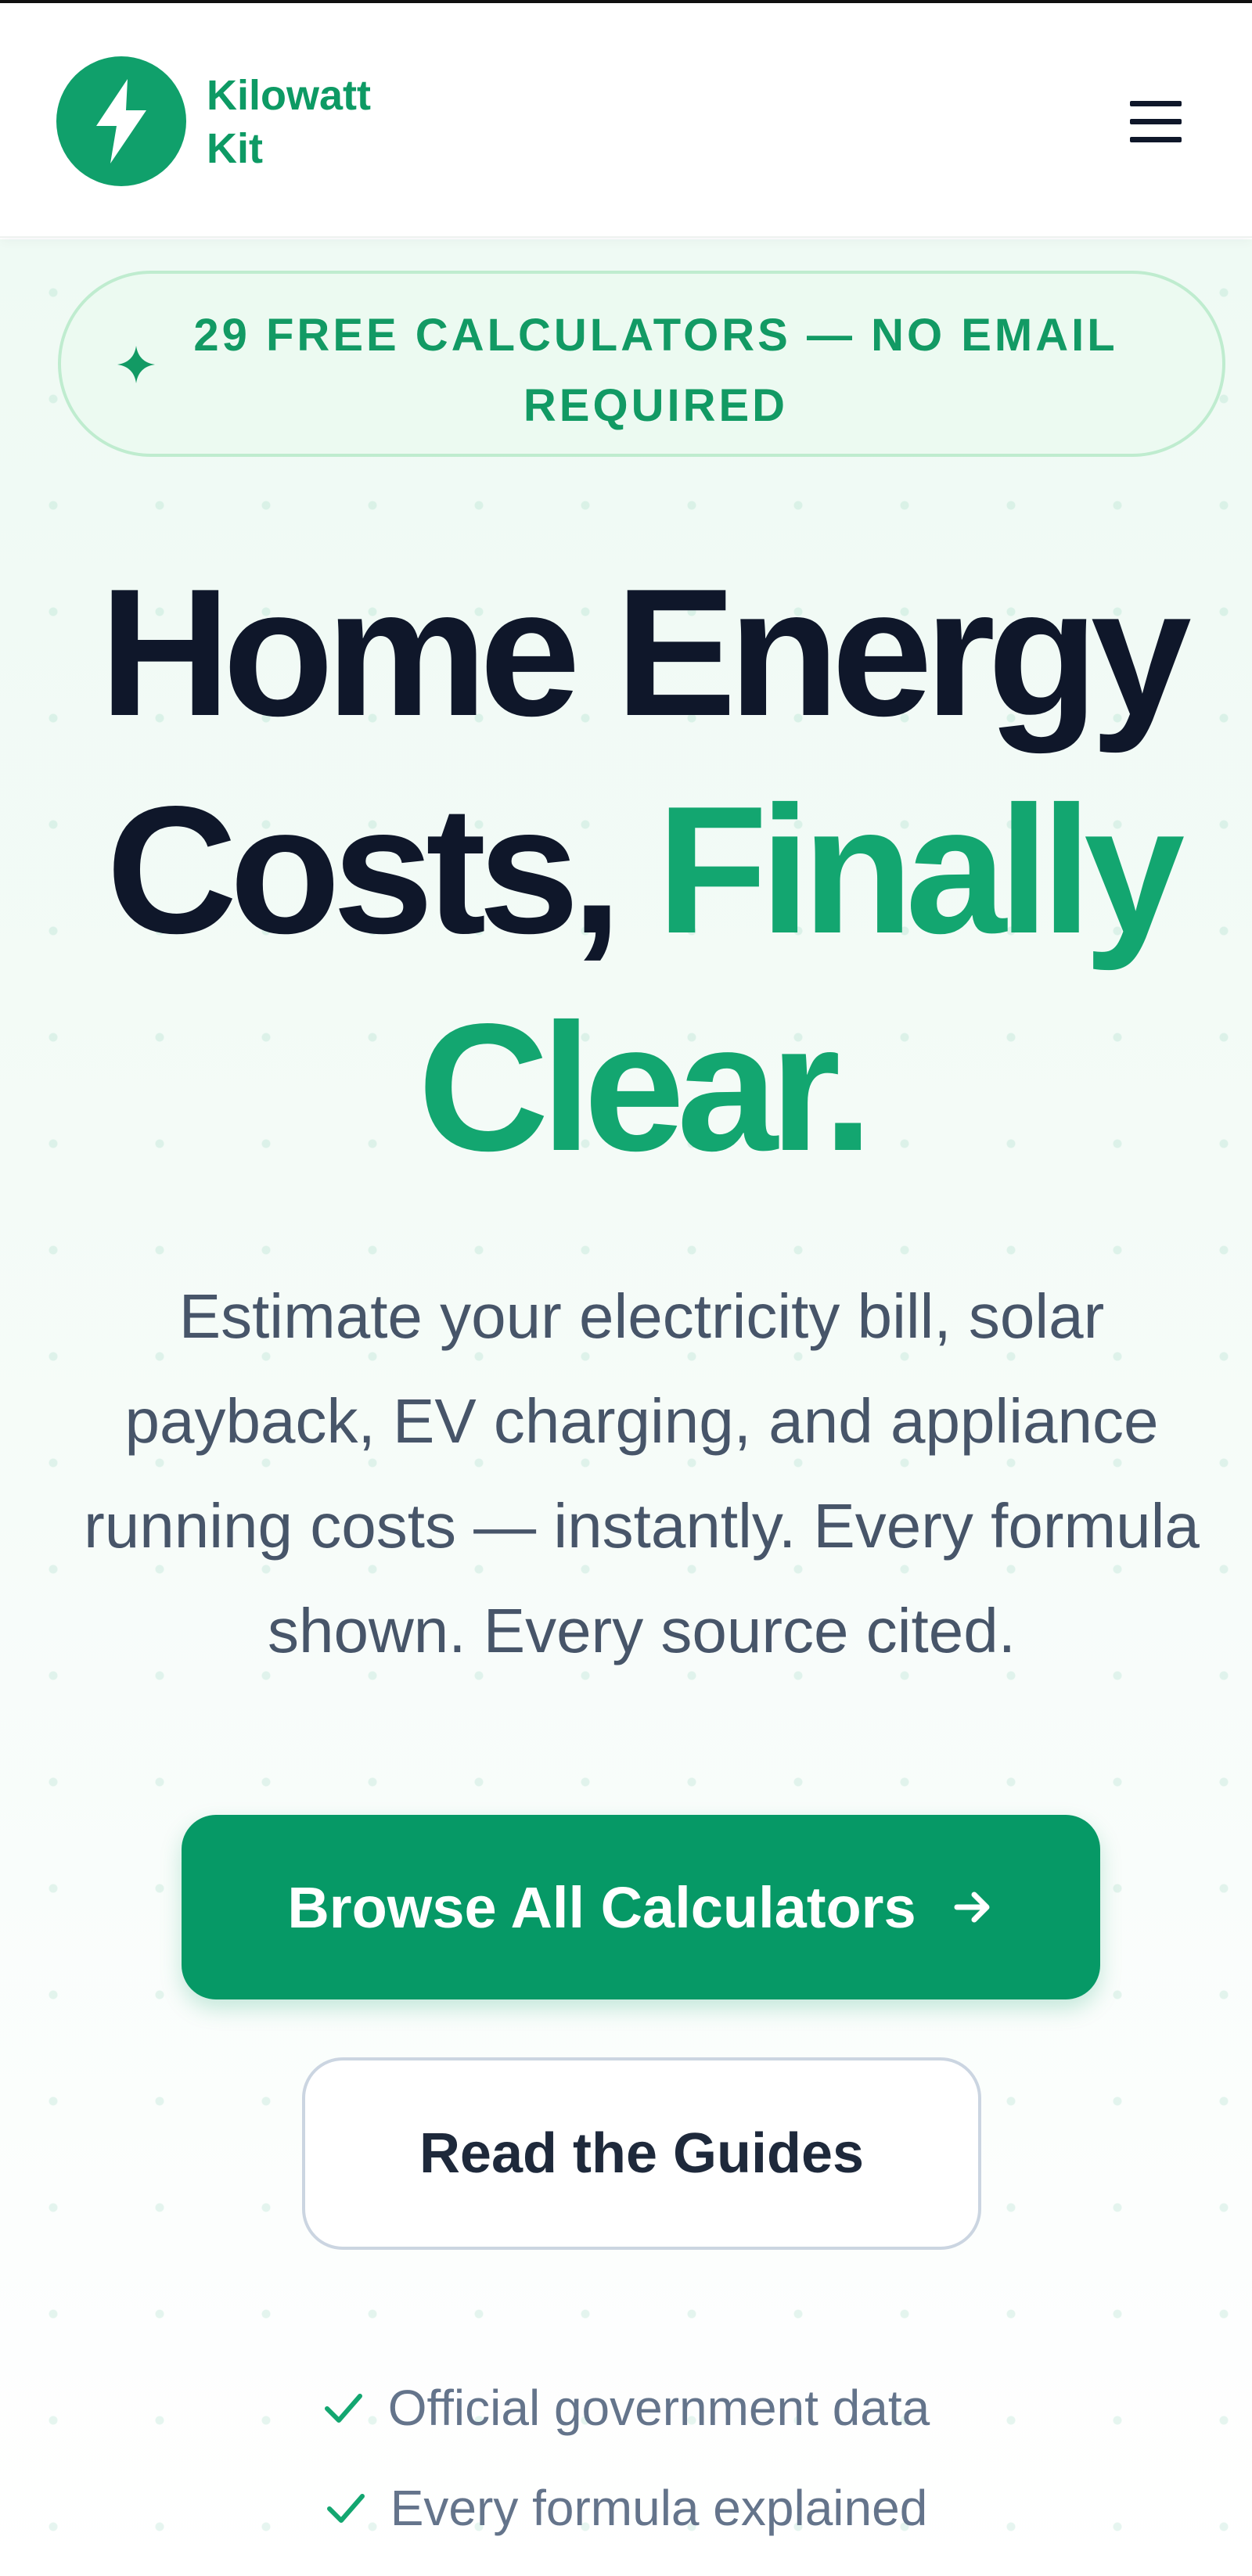  I want to click on browse-calculators-button: Browse All Calculators, so click(641, 1907).